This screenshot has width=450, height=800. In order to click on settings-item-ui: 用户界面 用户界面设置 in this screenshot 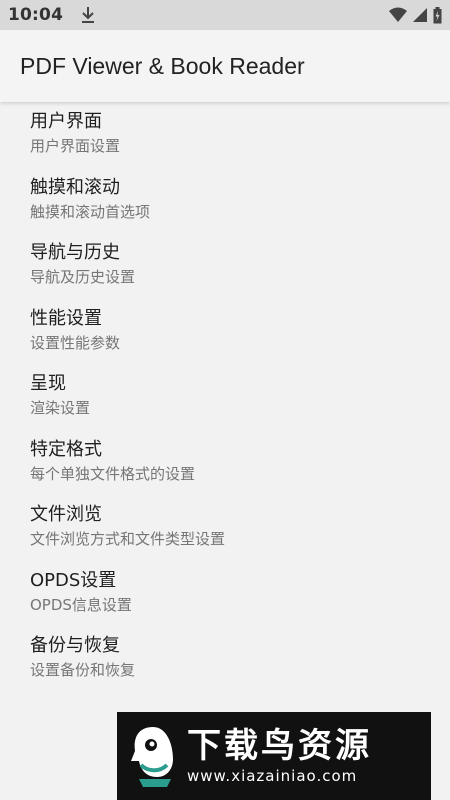, I will do `click(225, 137)`.